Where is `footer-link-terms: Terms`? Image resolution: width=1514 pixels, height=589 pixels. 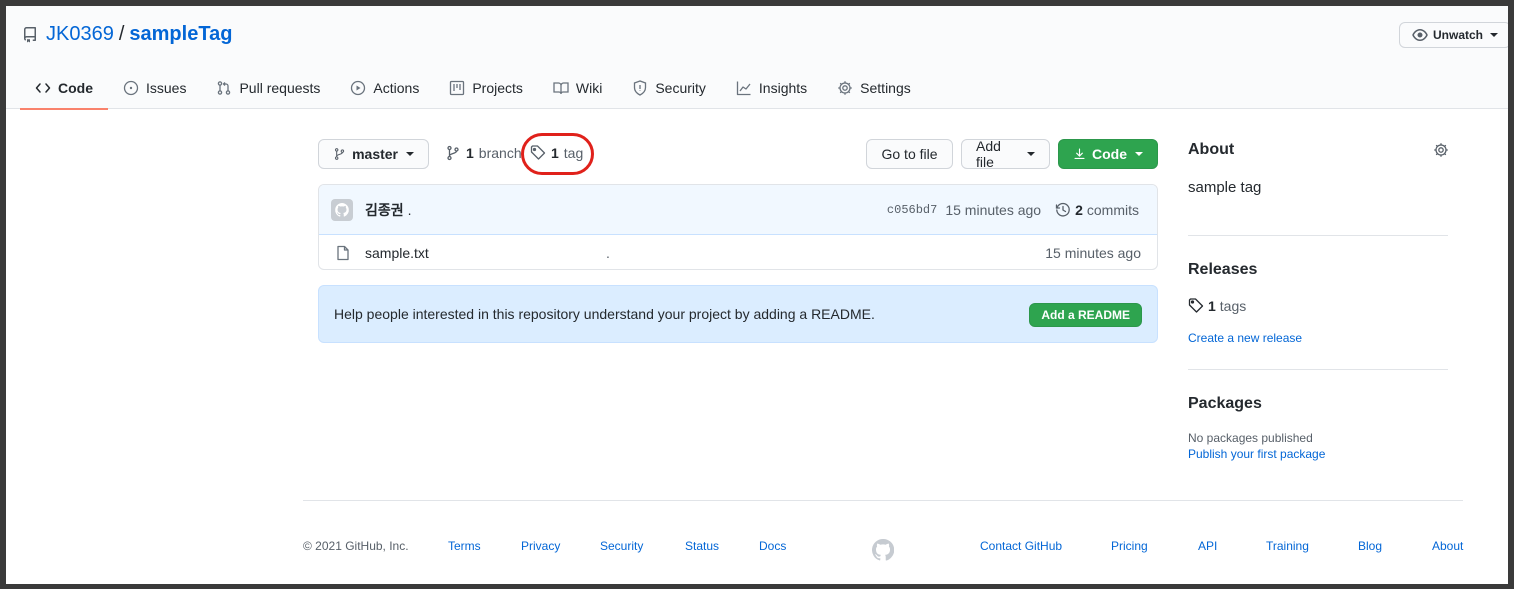
footer-link-terms: Terms is located at coordinates (464, 546).